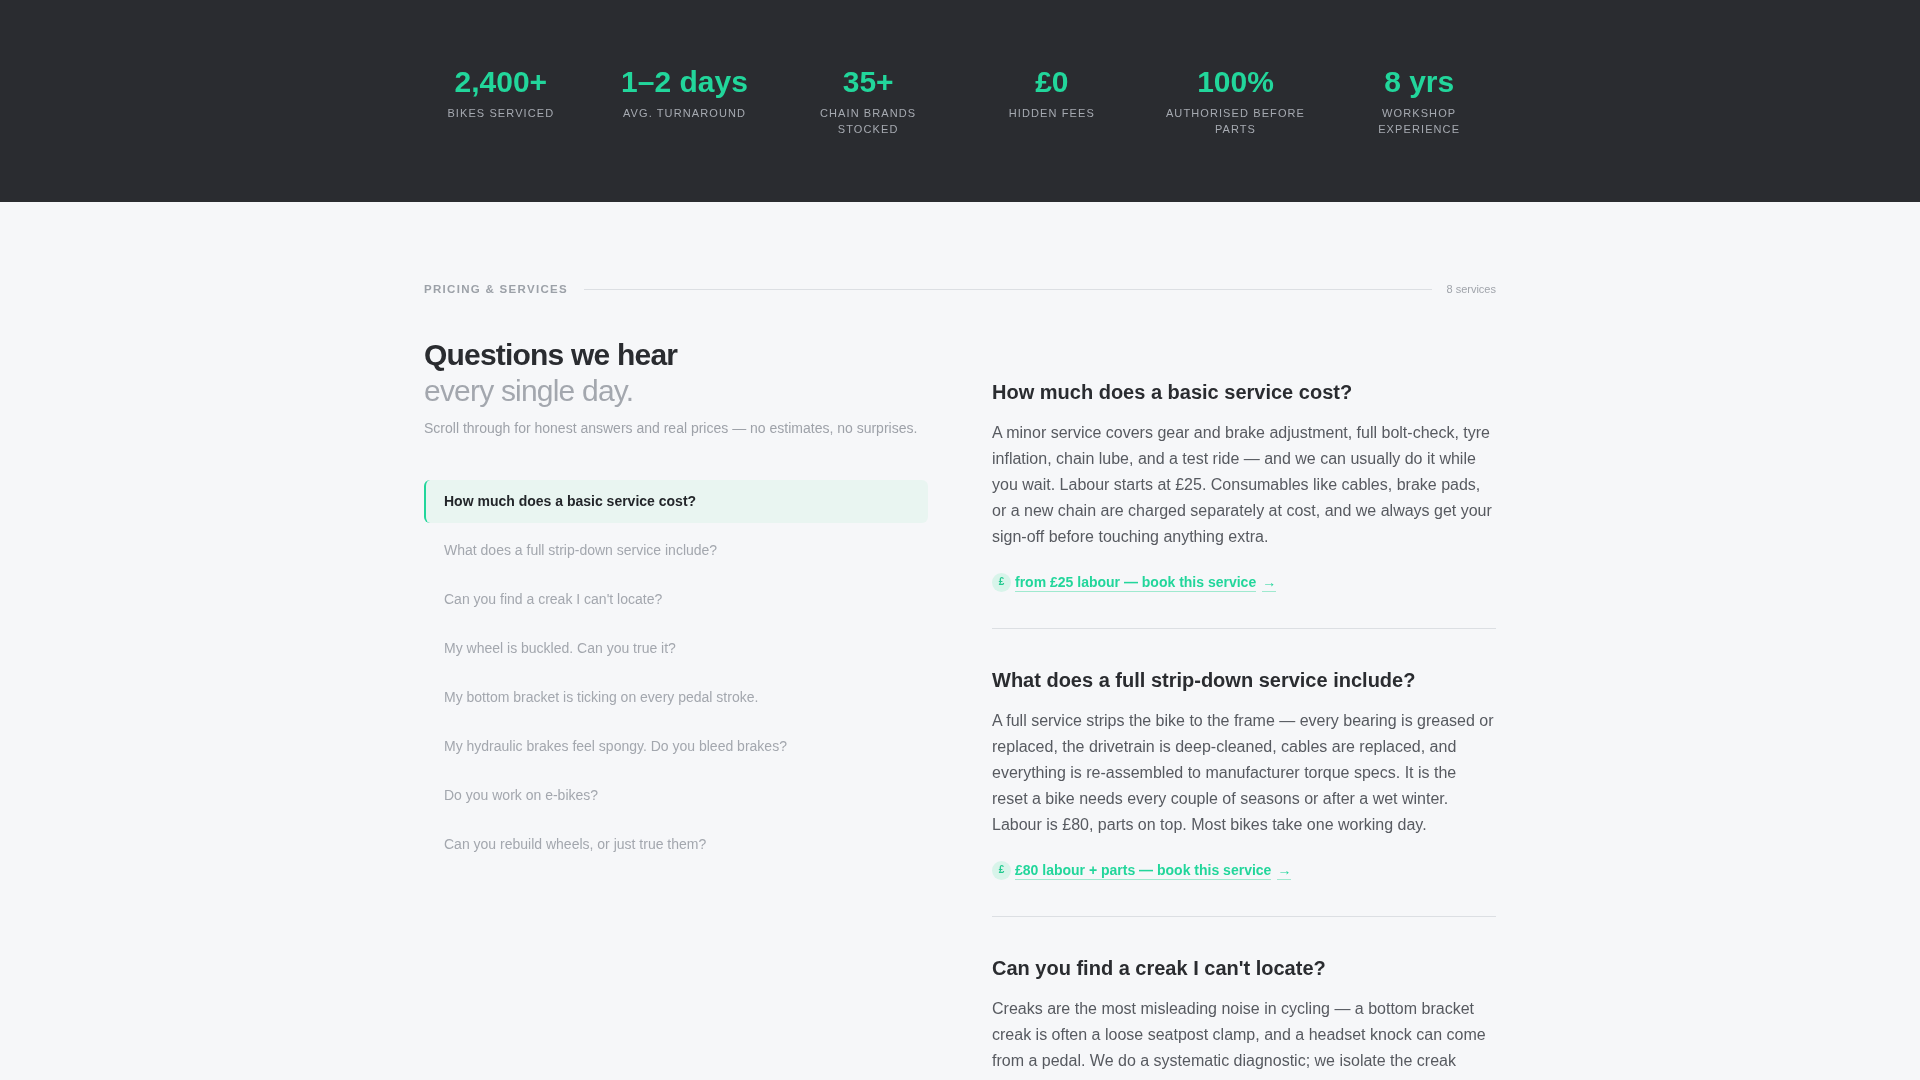  I want to click on question-item: My bottom bracket is ticking on every pedal stroke., so click(676, 697).